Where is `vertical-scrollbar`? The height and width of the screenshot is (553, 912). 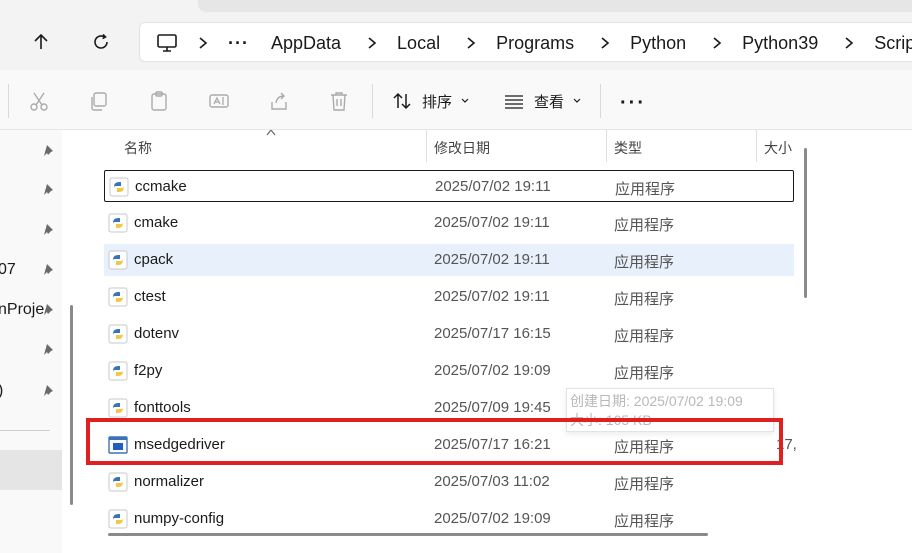
vertical-scrollbar is located at coordinates (805, 223).